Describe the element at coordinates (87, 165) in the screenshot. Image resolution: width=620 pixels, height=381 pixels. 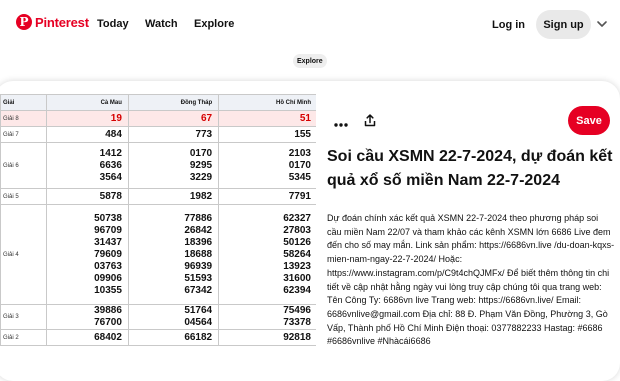
I see `prize-cell: 1412 6636 3564` at that location.